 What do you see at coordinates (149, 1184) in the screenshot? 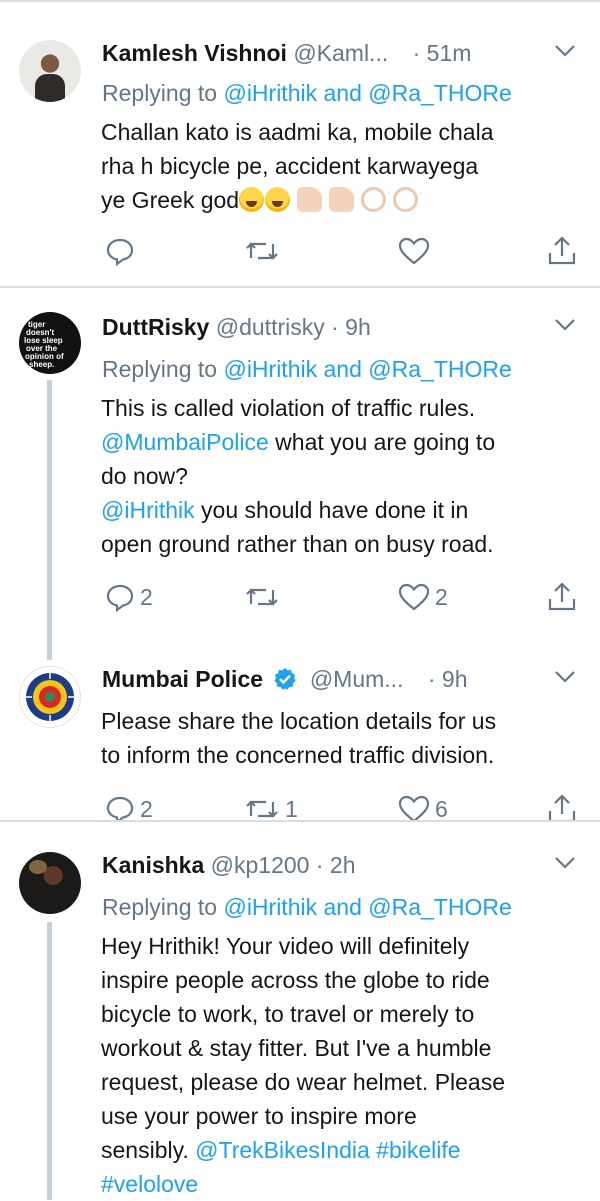
I see `hashtag-link: #velolove` at bounding box center [149, 1184].